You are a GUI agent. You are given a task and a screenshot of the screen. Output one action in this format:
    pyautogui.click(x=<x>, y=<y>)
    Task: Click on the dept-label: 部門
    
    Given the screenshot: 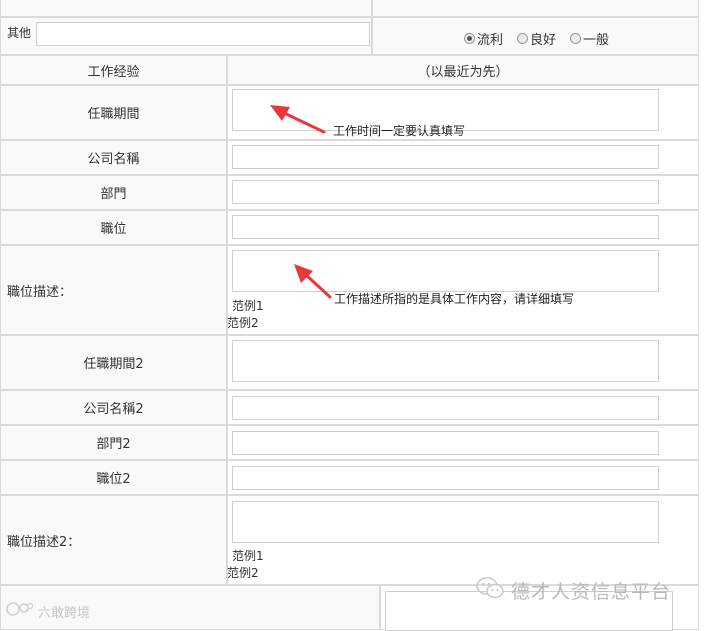 What is the action you would take?
    pyautogui.click(x=113, y=194)
    